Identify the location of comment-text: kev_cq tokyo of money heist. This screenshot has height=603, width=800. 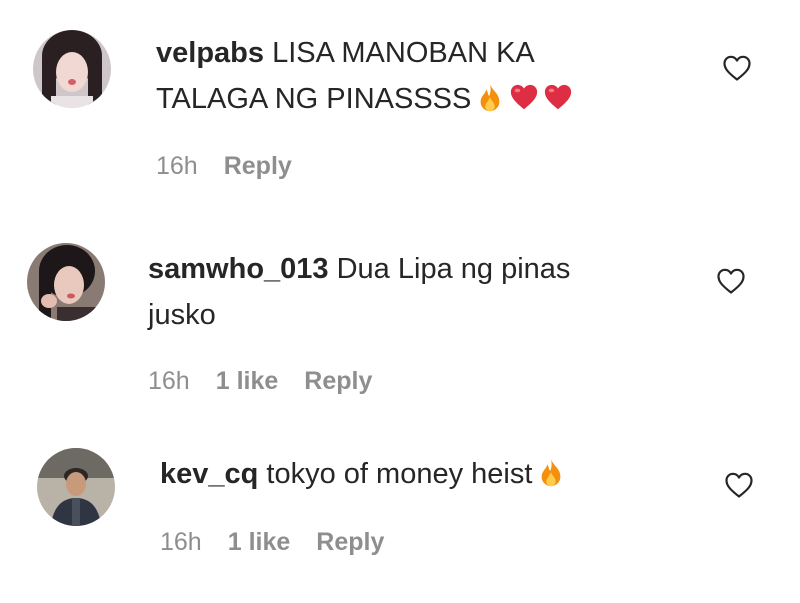
(363, 474).